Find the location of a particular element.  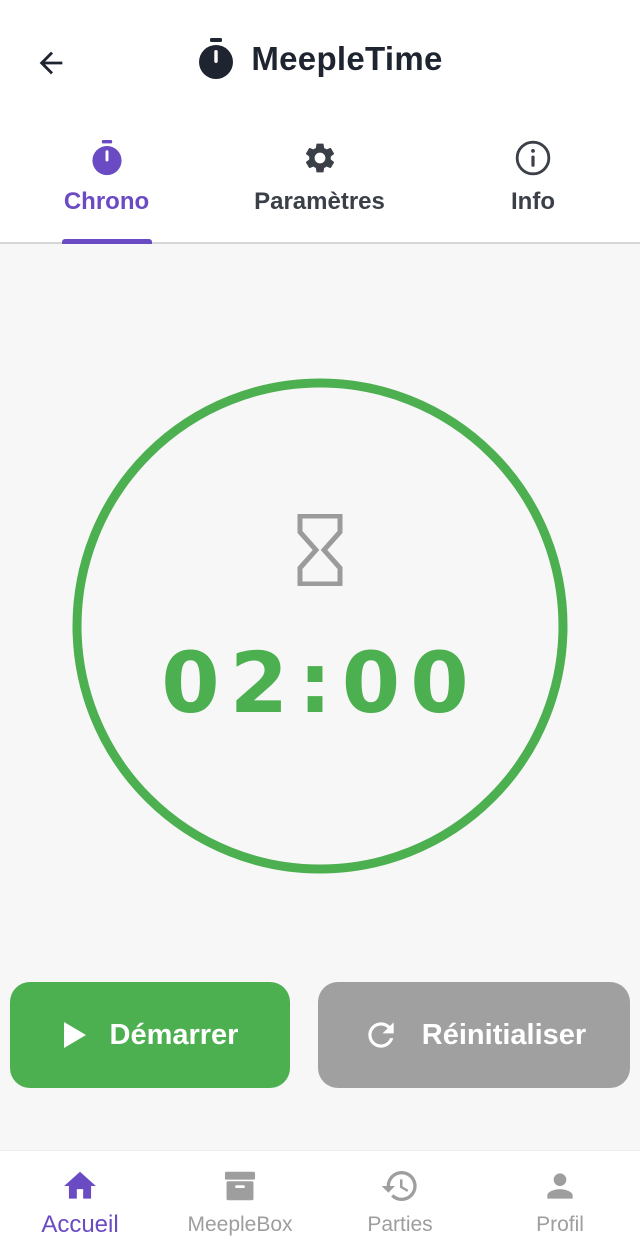

home-icon is located at coordinates (80, 1186).